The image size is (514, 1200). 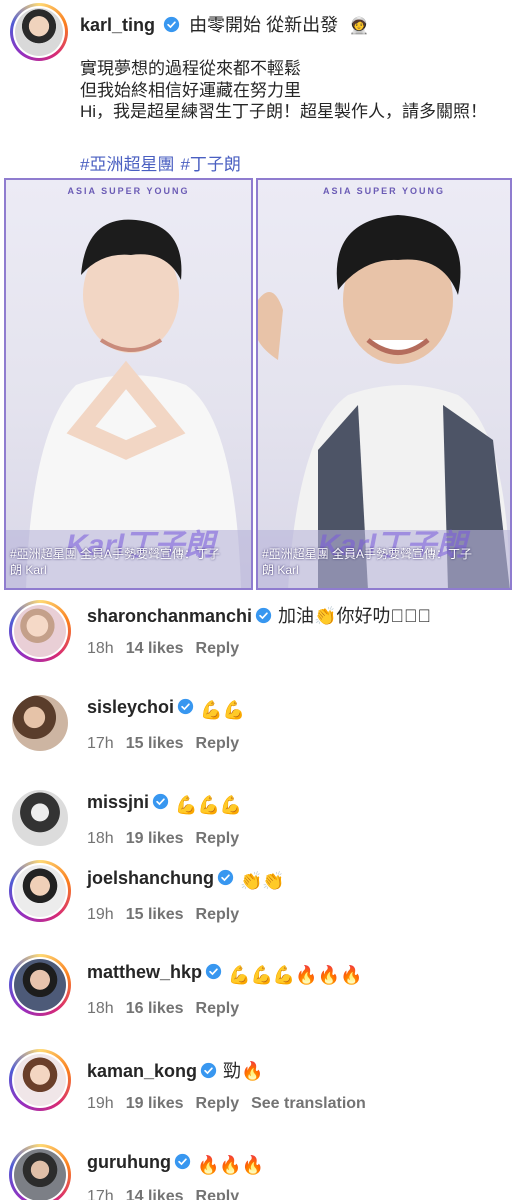 What do you see at coordinates (129, 1162) in the screenshot?
I see `commenter-username: guruhung` at bounding box center [129, 1162].